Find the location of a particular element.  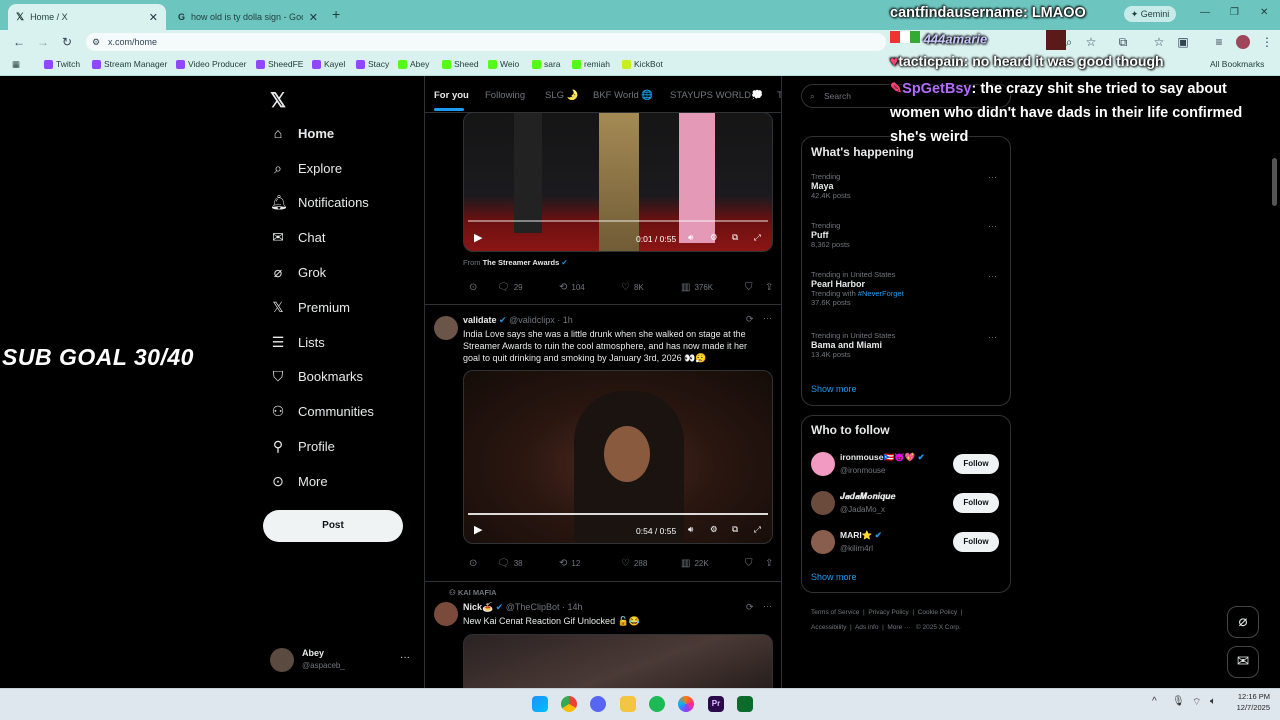

reply-count: 🗨︎ 38 is located at coordinates (510, 563).